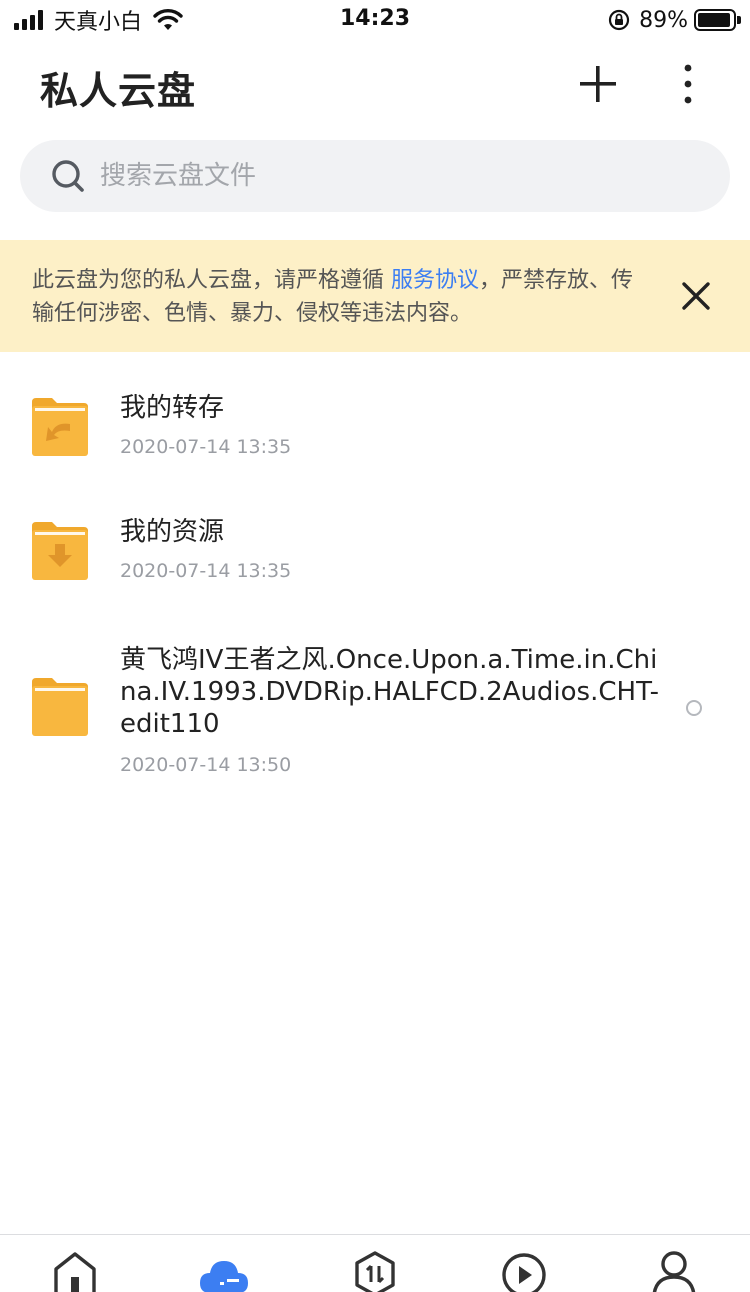 Image resolution: width=750 pixels, height=1292 pixels. I want to click on page-title: 私人云盘, so click(118, 91).